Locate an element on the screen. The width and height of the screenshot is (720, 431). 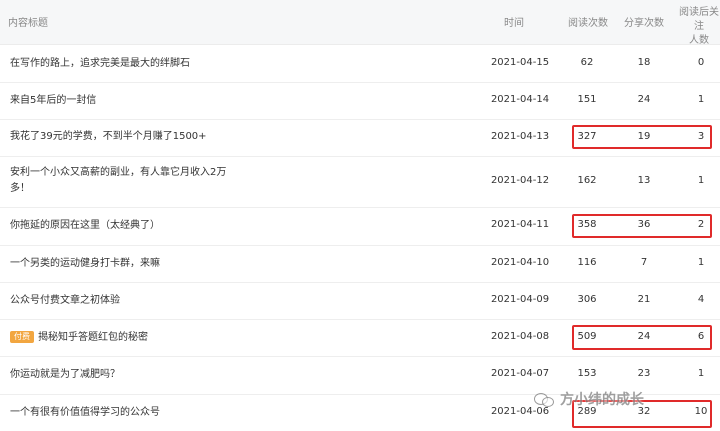
read-count: 327 is located at coordinates (587, 136).